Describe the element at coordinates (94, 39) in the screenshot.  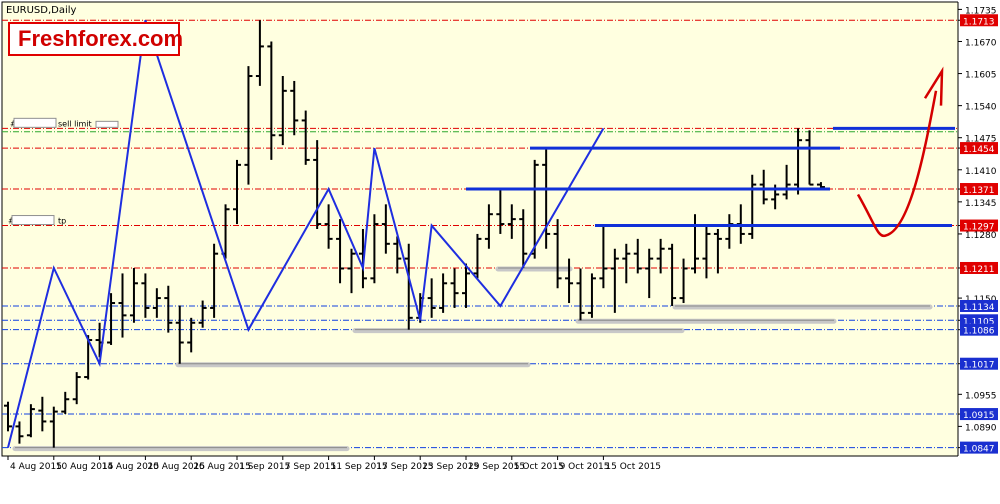
I see `watermark-logo: Freshforex.com` at that location.